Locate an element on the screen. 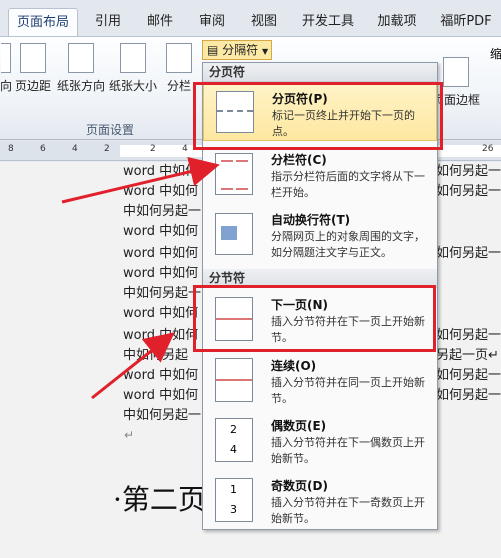 The image size is (501, 558). arrow-to-next-page is located at coordinates (133, 366).